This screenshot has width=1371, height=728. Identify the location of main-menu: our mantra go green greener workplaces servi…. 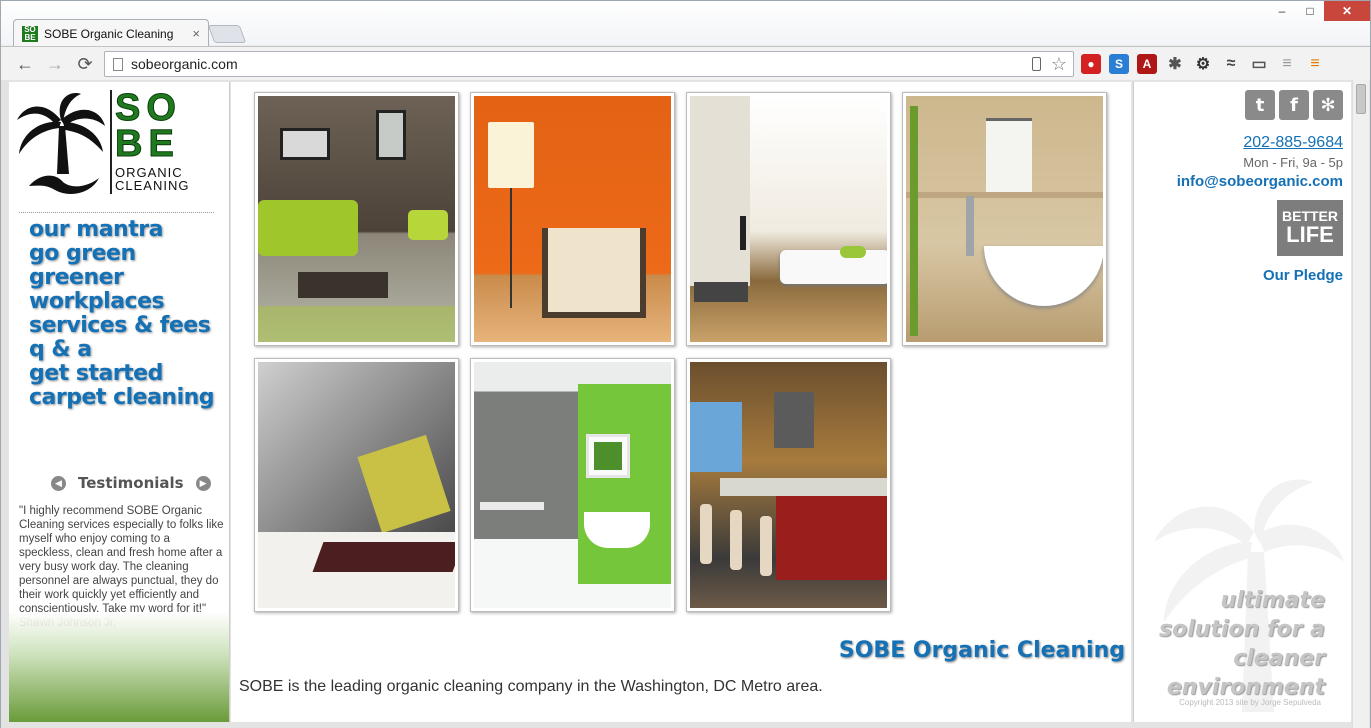
(122, 314).